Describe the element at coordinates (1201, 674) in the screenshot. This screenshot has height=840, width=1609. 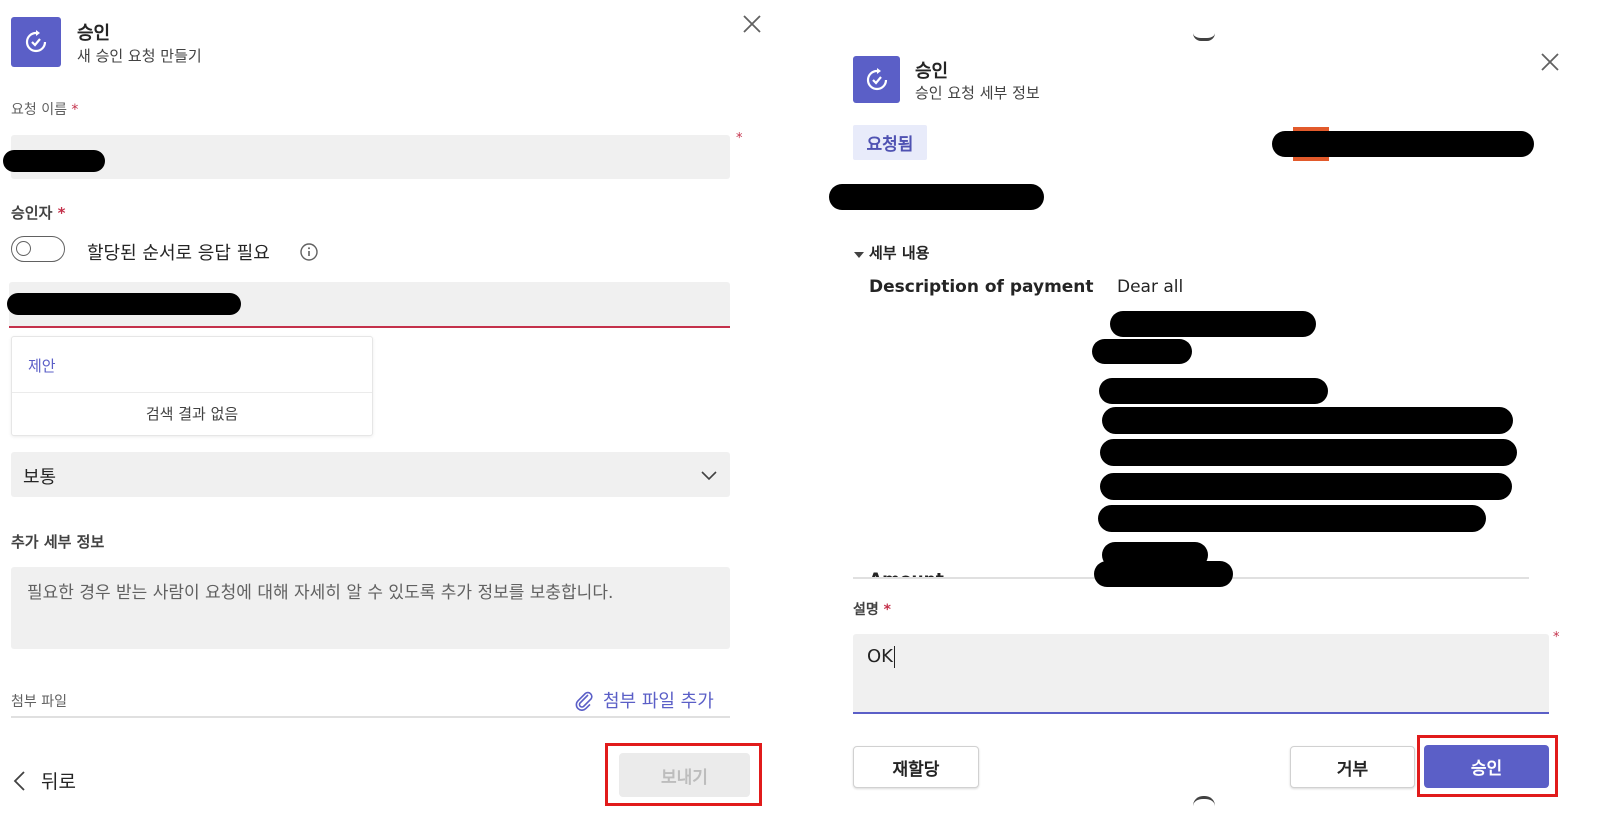
I see `comment-textarea: OK` at that location.